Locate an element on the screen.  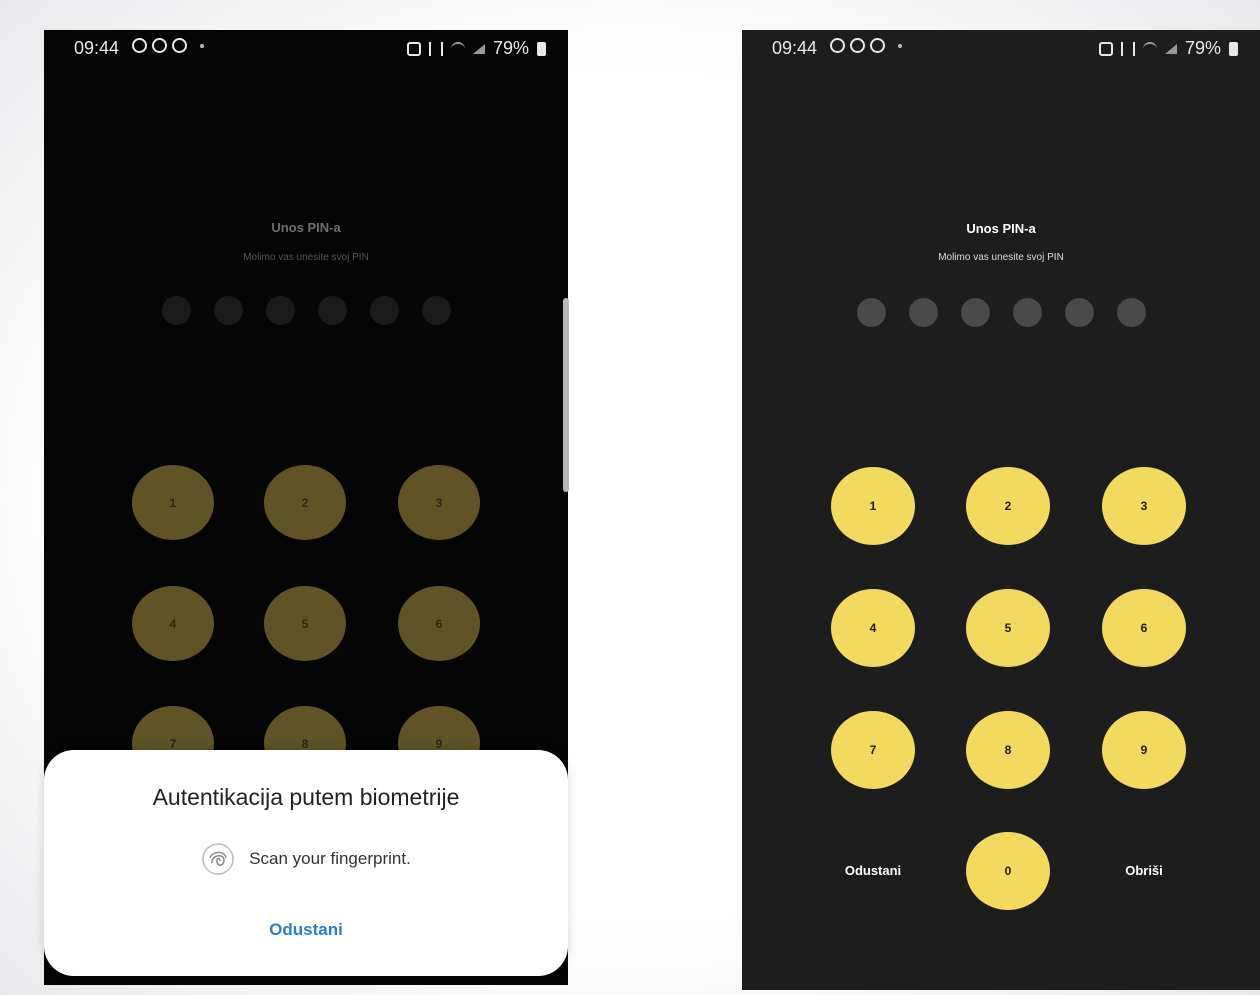
cancel-button: Odustani is located at coordinates (873, 870).